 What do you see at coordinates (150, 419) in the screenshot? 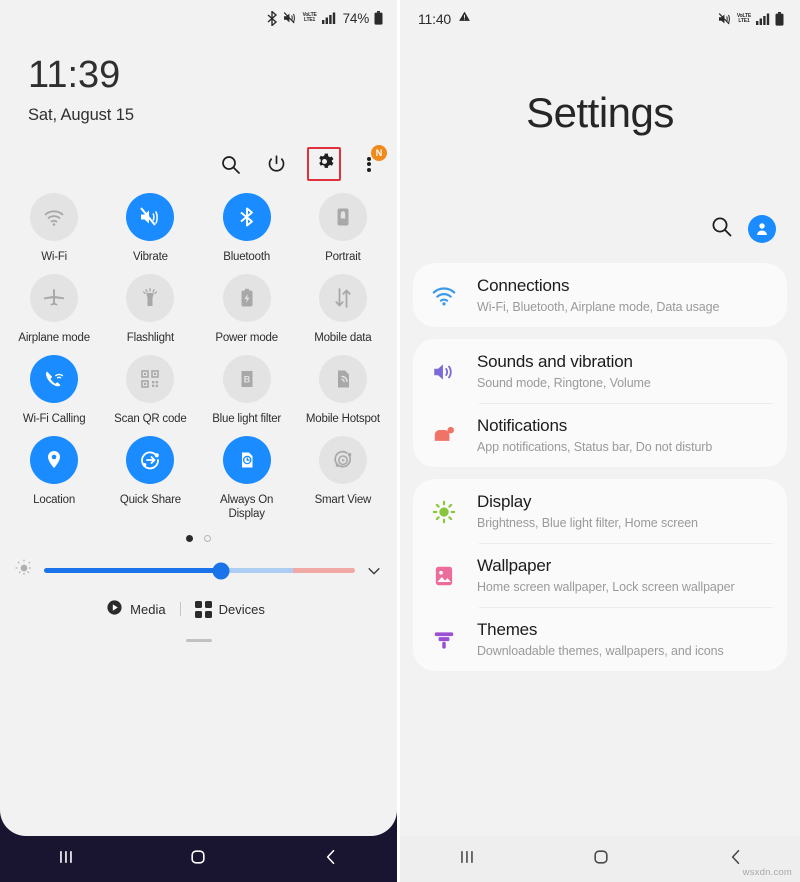
I see `tile-label: Scan QR code` at bounding box center [150, 419].